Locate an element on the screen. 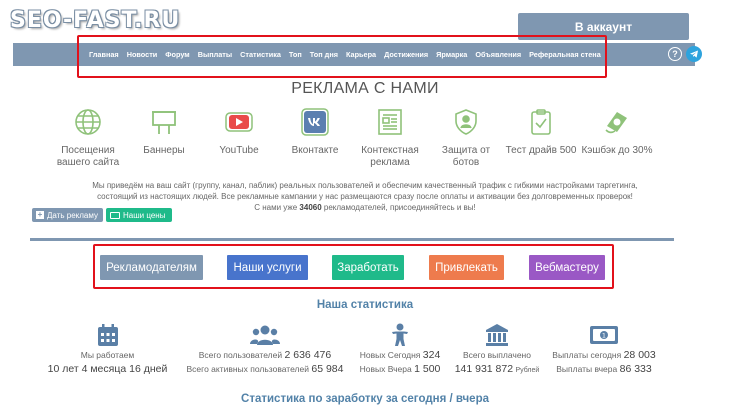 Image resolution: width=730 pixels, height=411 pixels. stat-paid-total: Всего выплачено 141 931 872 Рублей is located at coordinates (497, 350).